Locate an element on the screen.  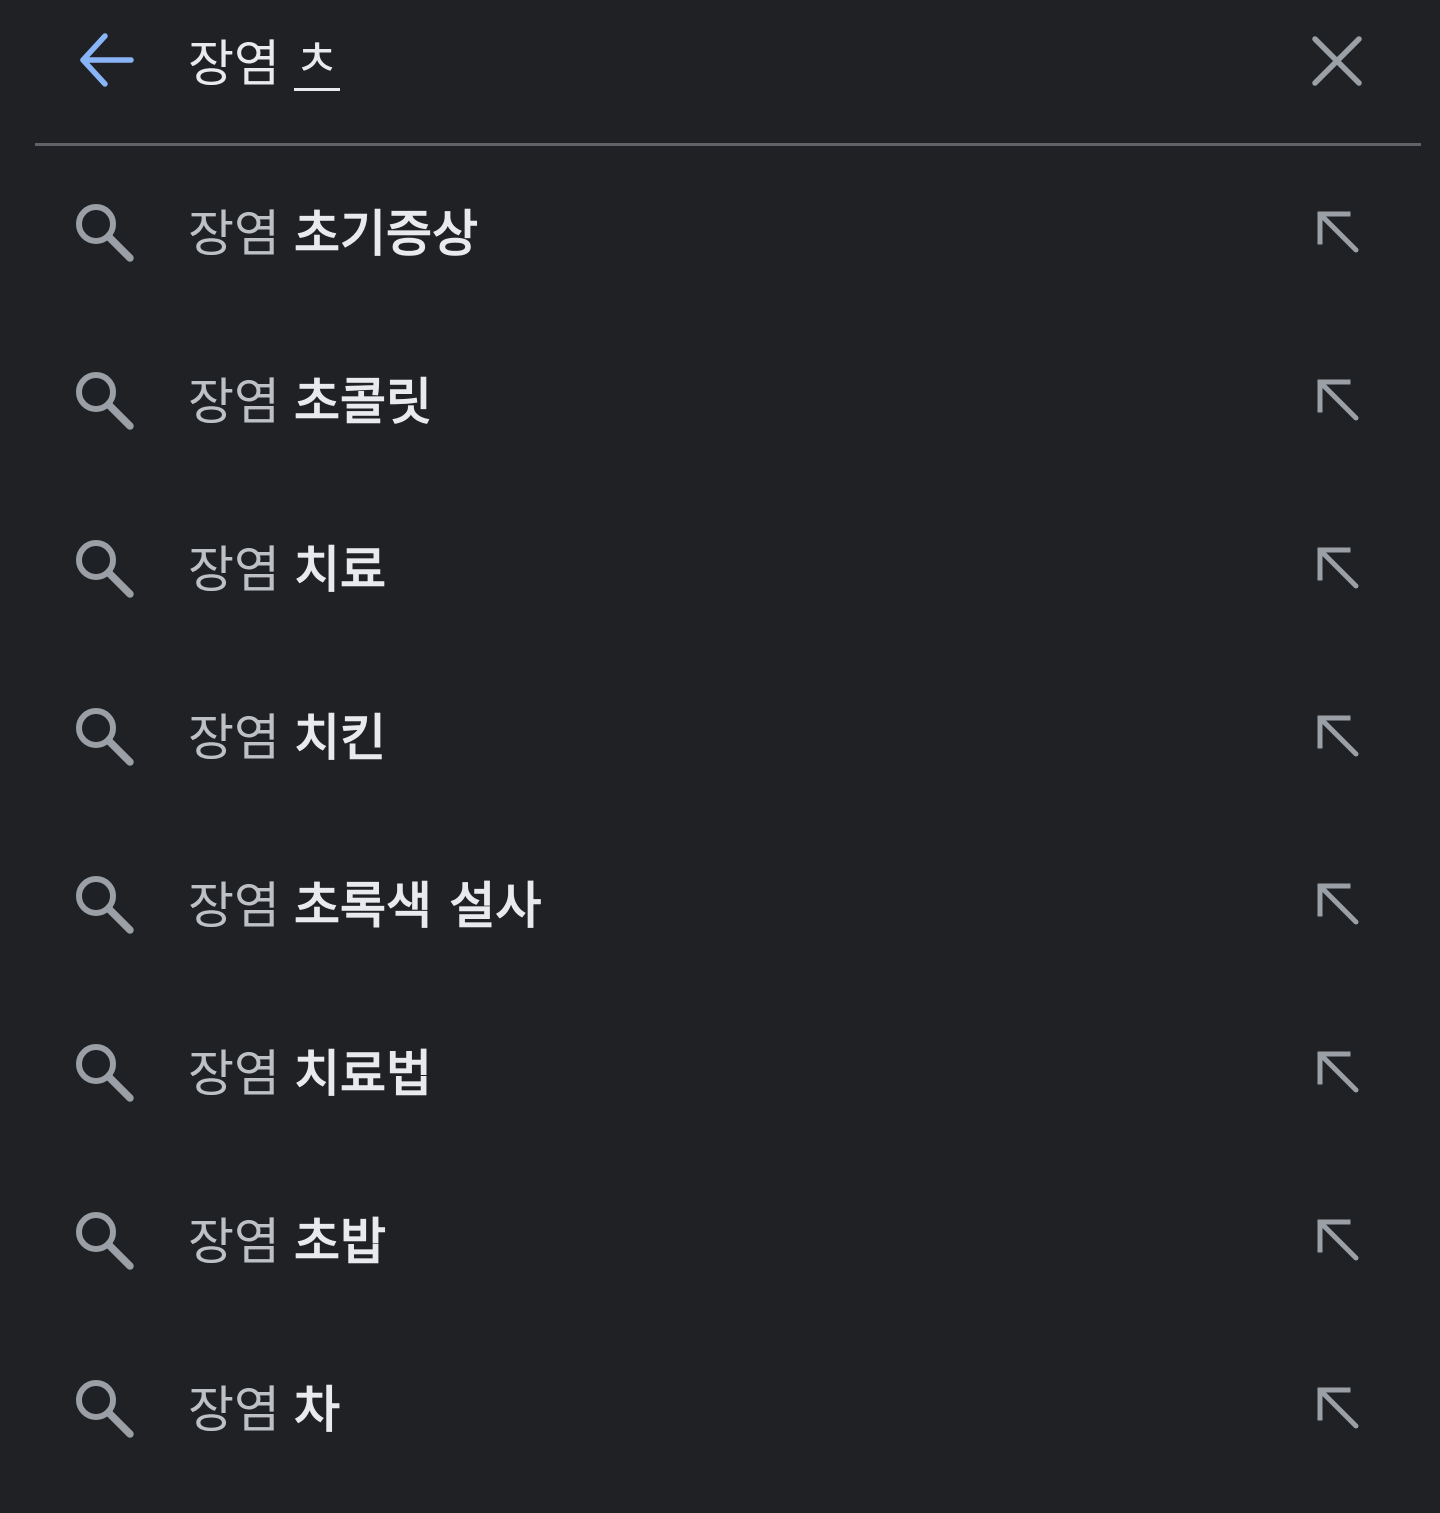
suggestion-completion: 초밥 is located at coordinates (340, 1242).